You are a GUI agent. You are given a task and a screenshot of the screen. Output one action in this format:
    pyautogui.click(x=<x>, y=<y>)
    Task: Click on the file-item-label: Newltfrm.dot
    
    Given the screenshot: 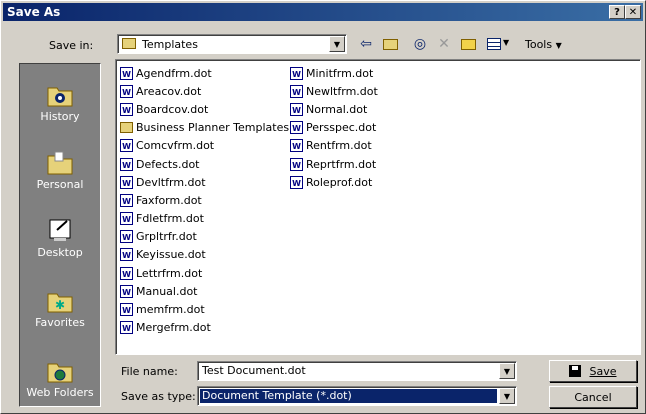 What is the action you would take?
    pyautogui.click(x=342, y=91)
    